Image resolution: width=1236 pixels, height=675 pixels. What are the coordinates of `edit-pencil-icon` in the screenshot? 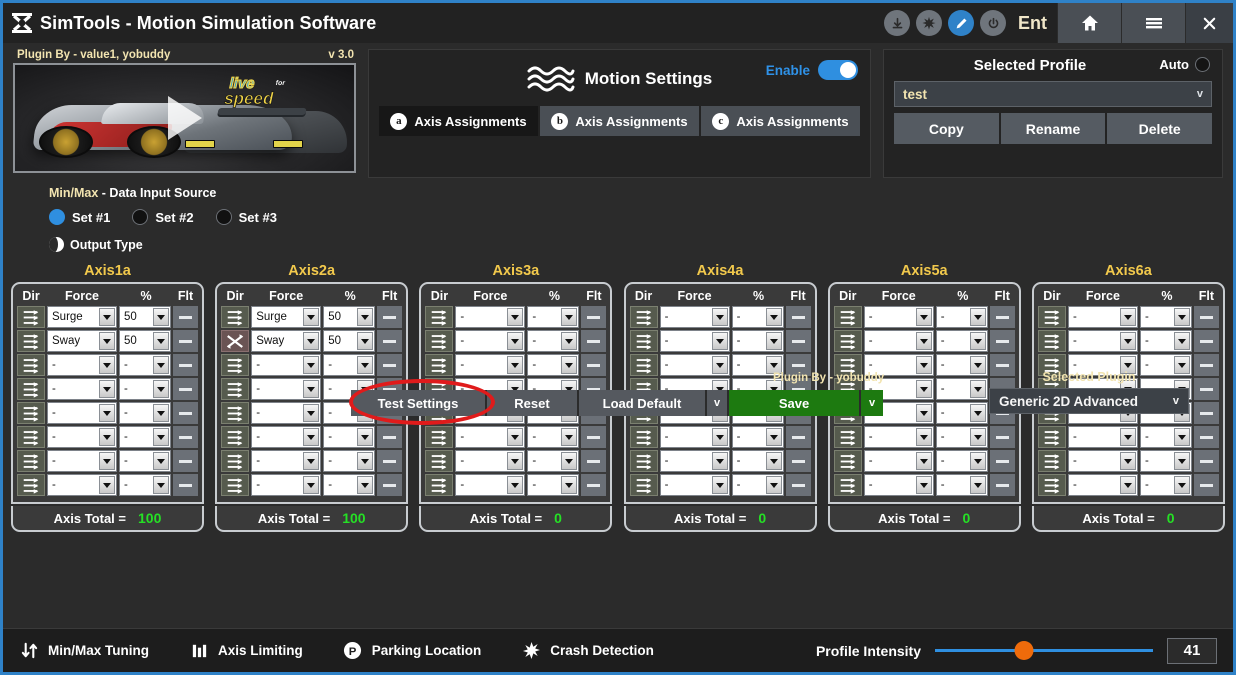 It's located at (961, 23).